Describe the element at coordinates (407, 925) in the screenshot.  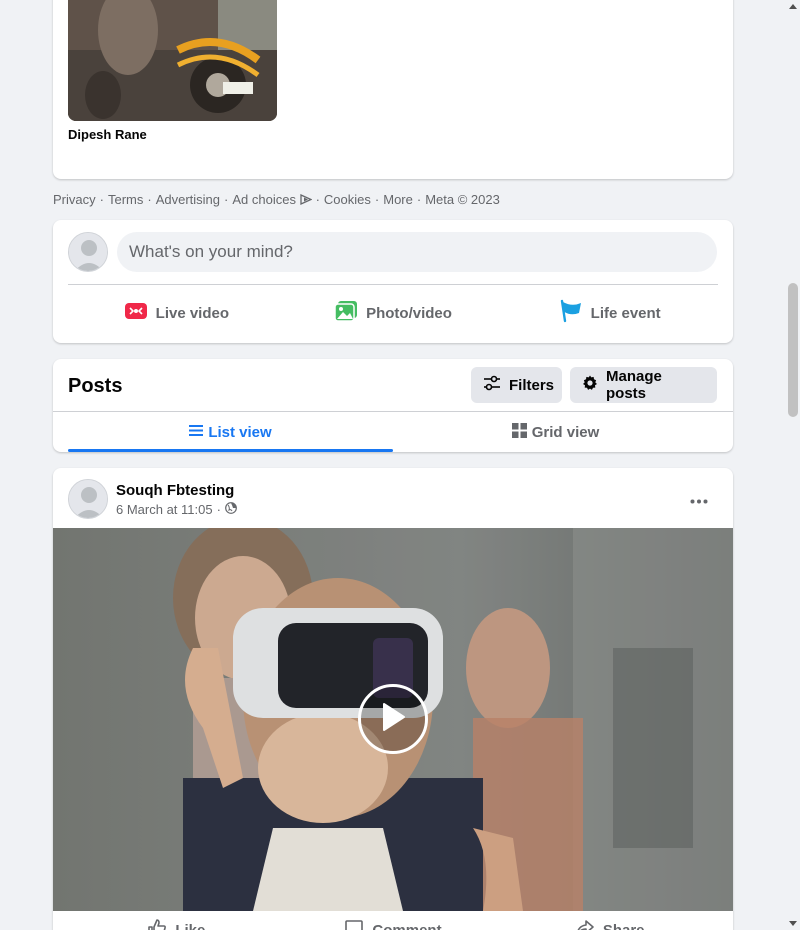
I see `comment-label: Comment` at that location.